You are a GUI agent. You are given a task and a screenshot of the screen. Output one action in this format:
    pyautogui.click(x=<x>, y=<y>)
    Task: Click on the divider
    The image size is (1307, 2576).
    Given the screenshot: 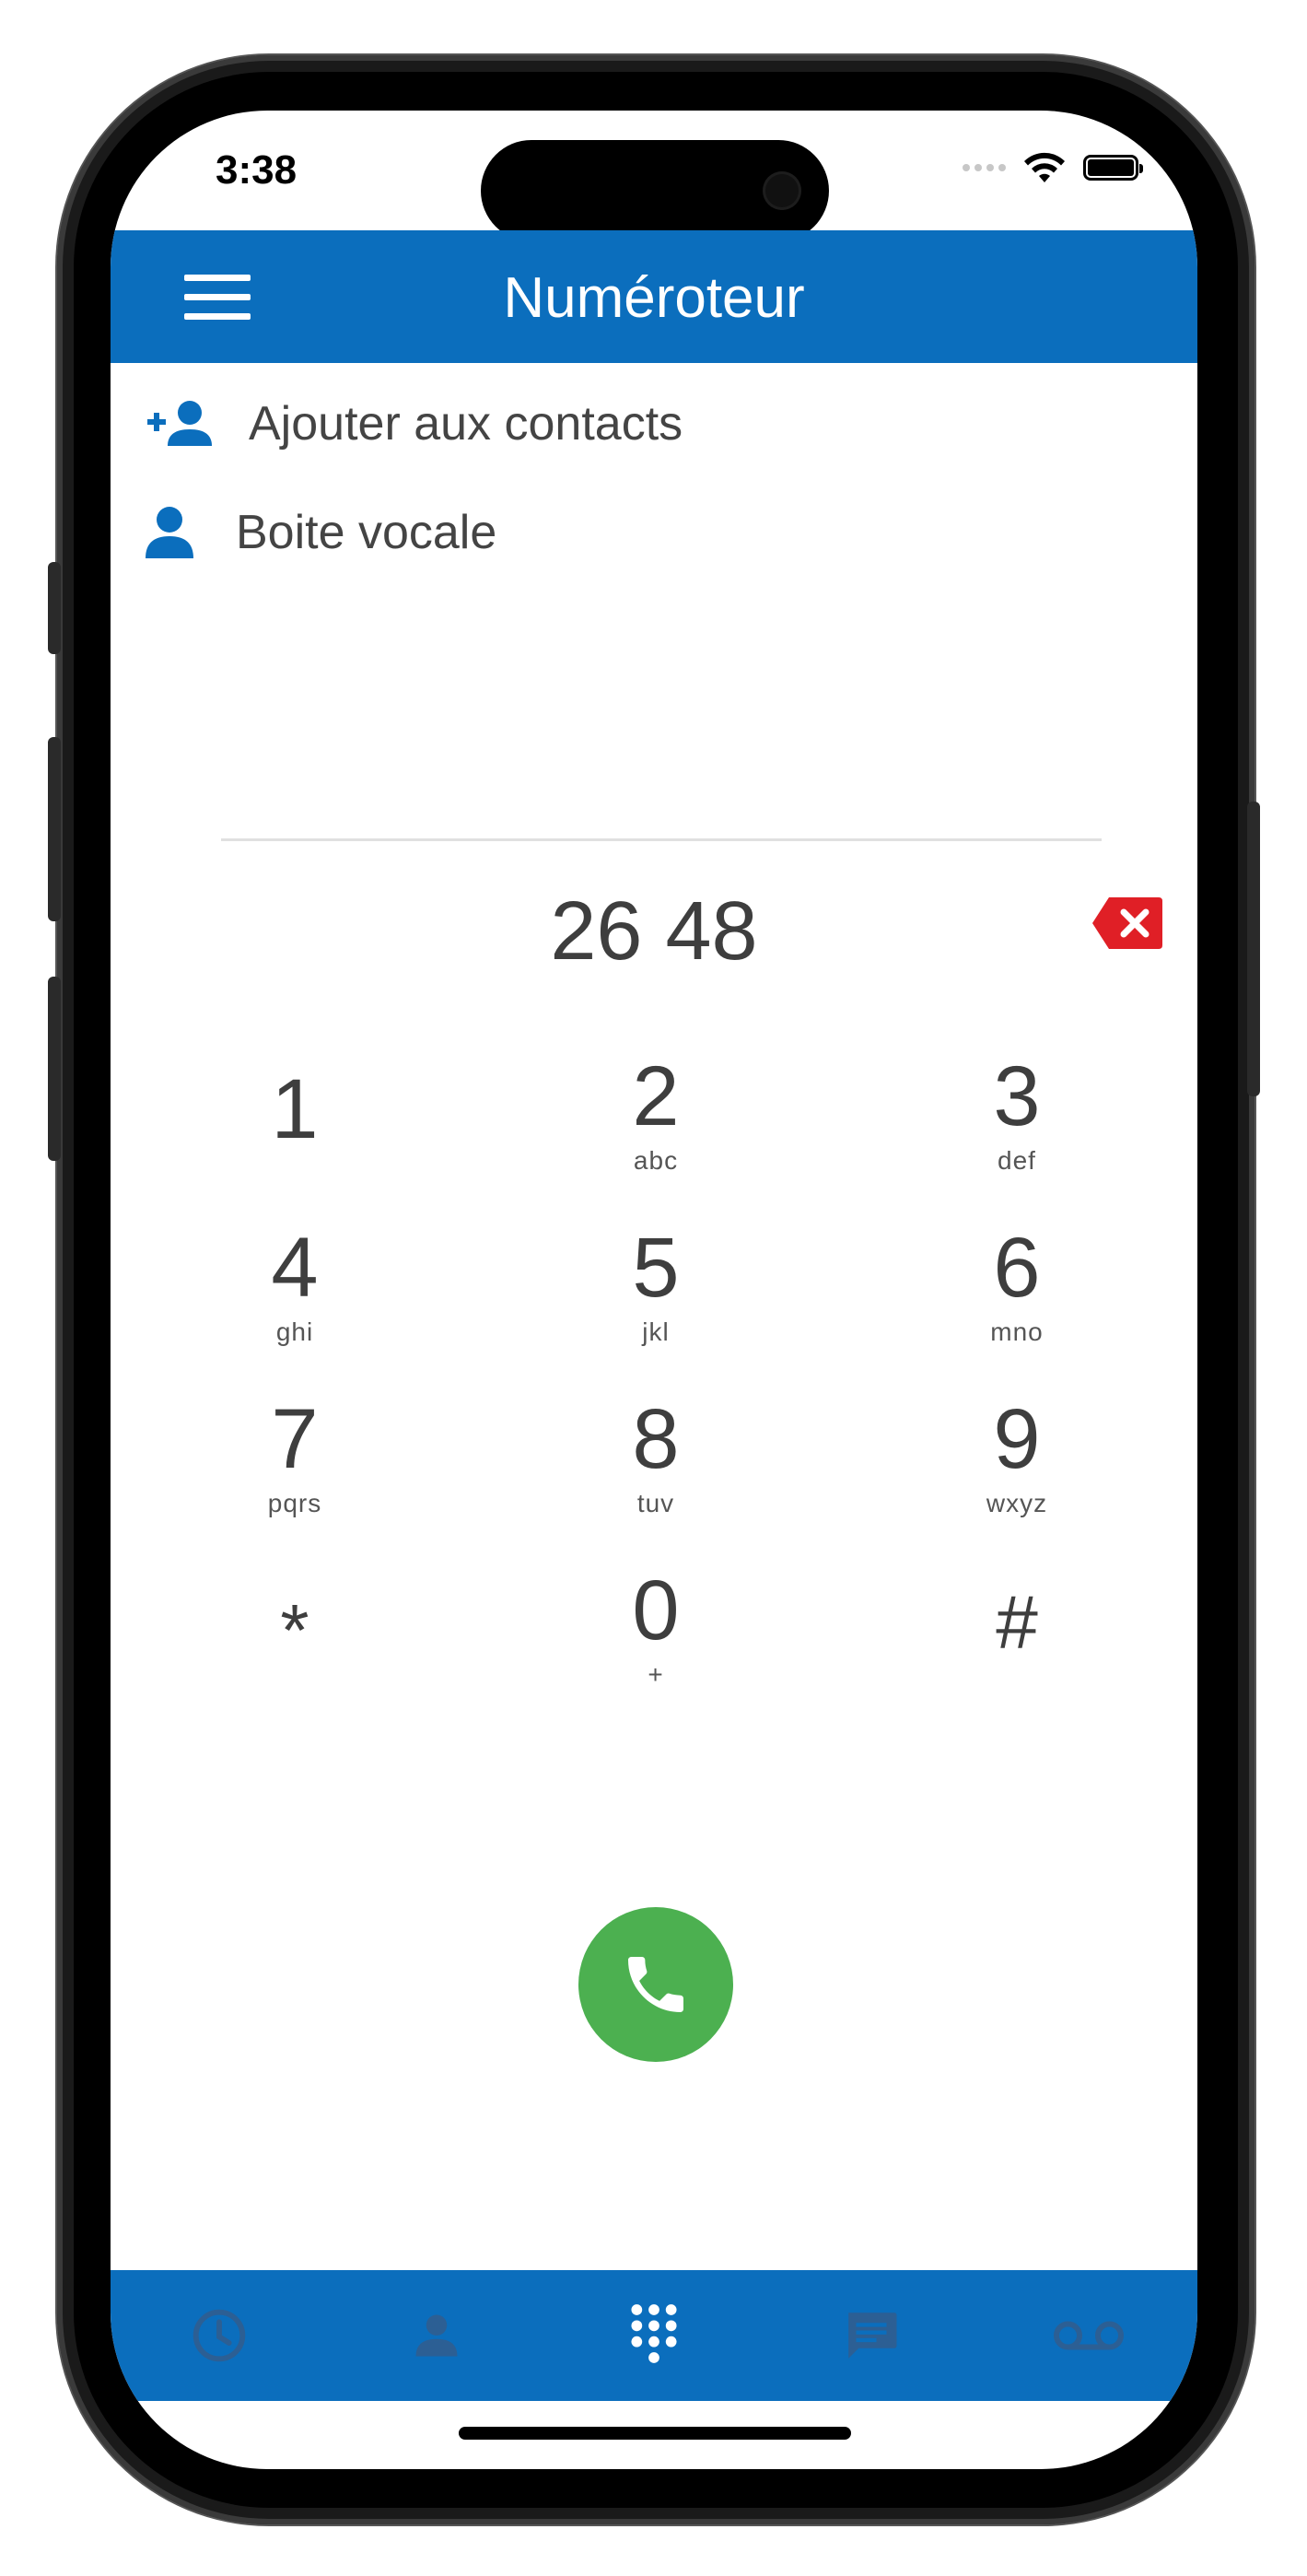 What is the action you would take?
    pyautogui.click(x=662, y=839)
    